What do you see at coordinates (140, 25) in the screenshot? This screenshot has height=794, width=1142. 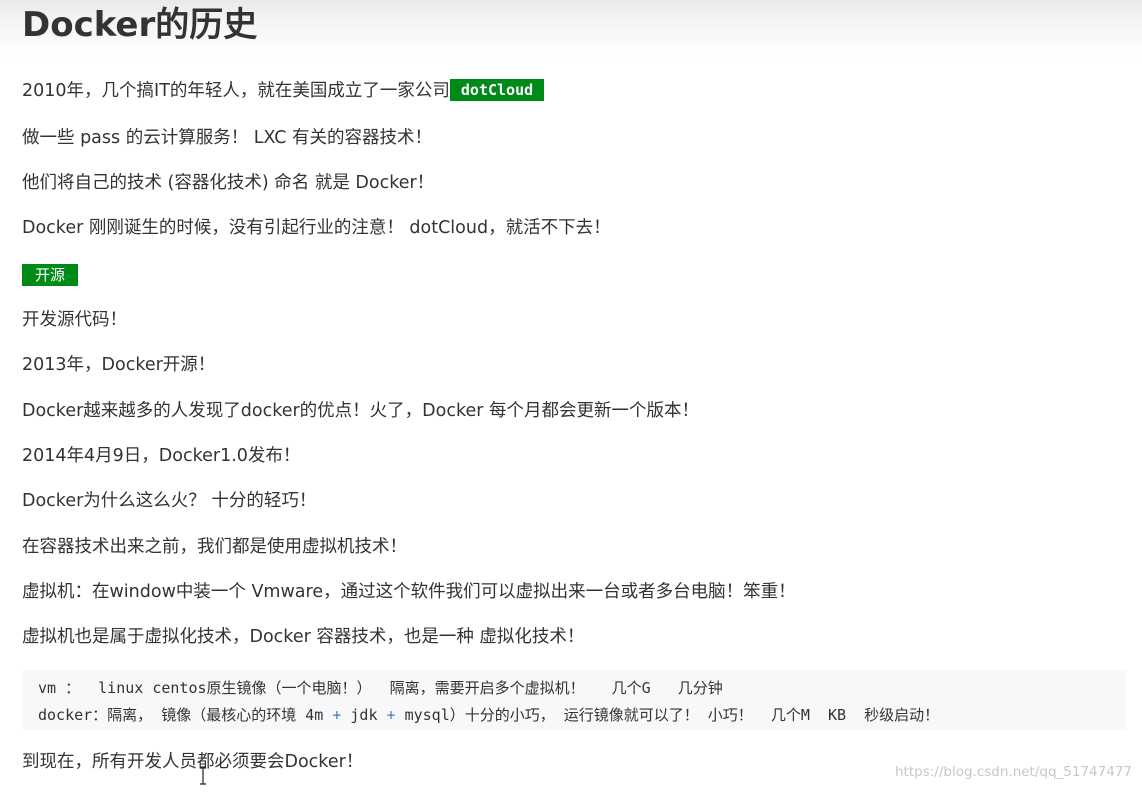 I see `page-title: Docker的历史` at bounding box center [140, 25].